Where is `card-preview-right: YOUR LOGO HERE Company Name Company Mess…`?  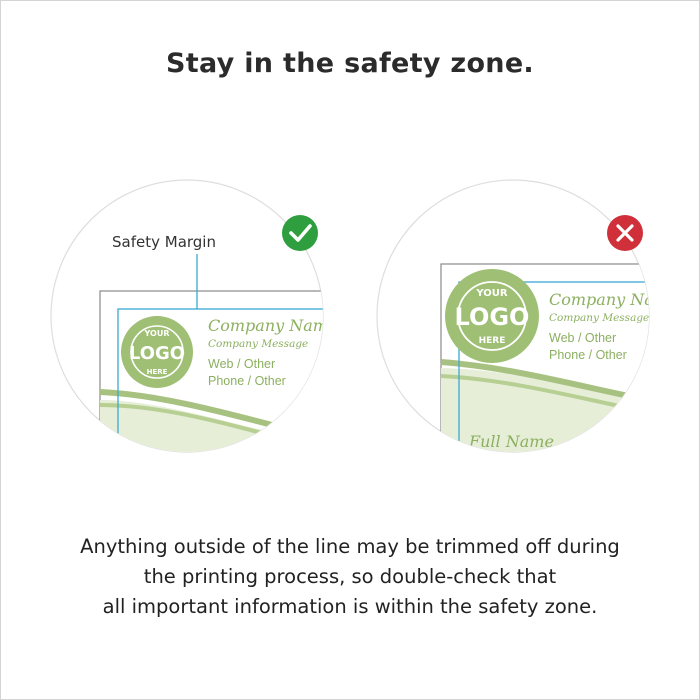 card-preview-right: YOUR LOGO HERE Company Name Company Mess… is located at coordinates (559, 357).